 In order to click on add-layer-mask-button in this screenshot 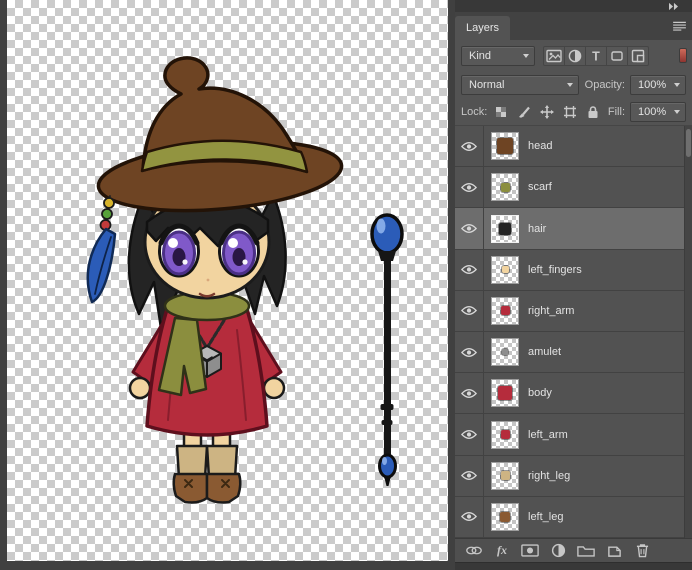, I will do `click(530, 551)`.